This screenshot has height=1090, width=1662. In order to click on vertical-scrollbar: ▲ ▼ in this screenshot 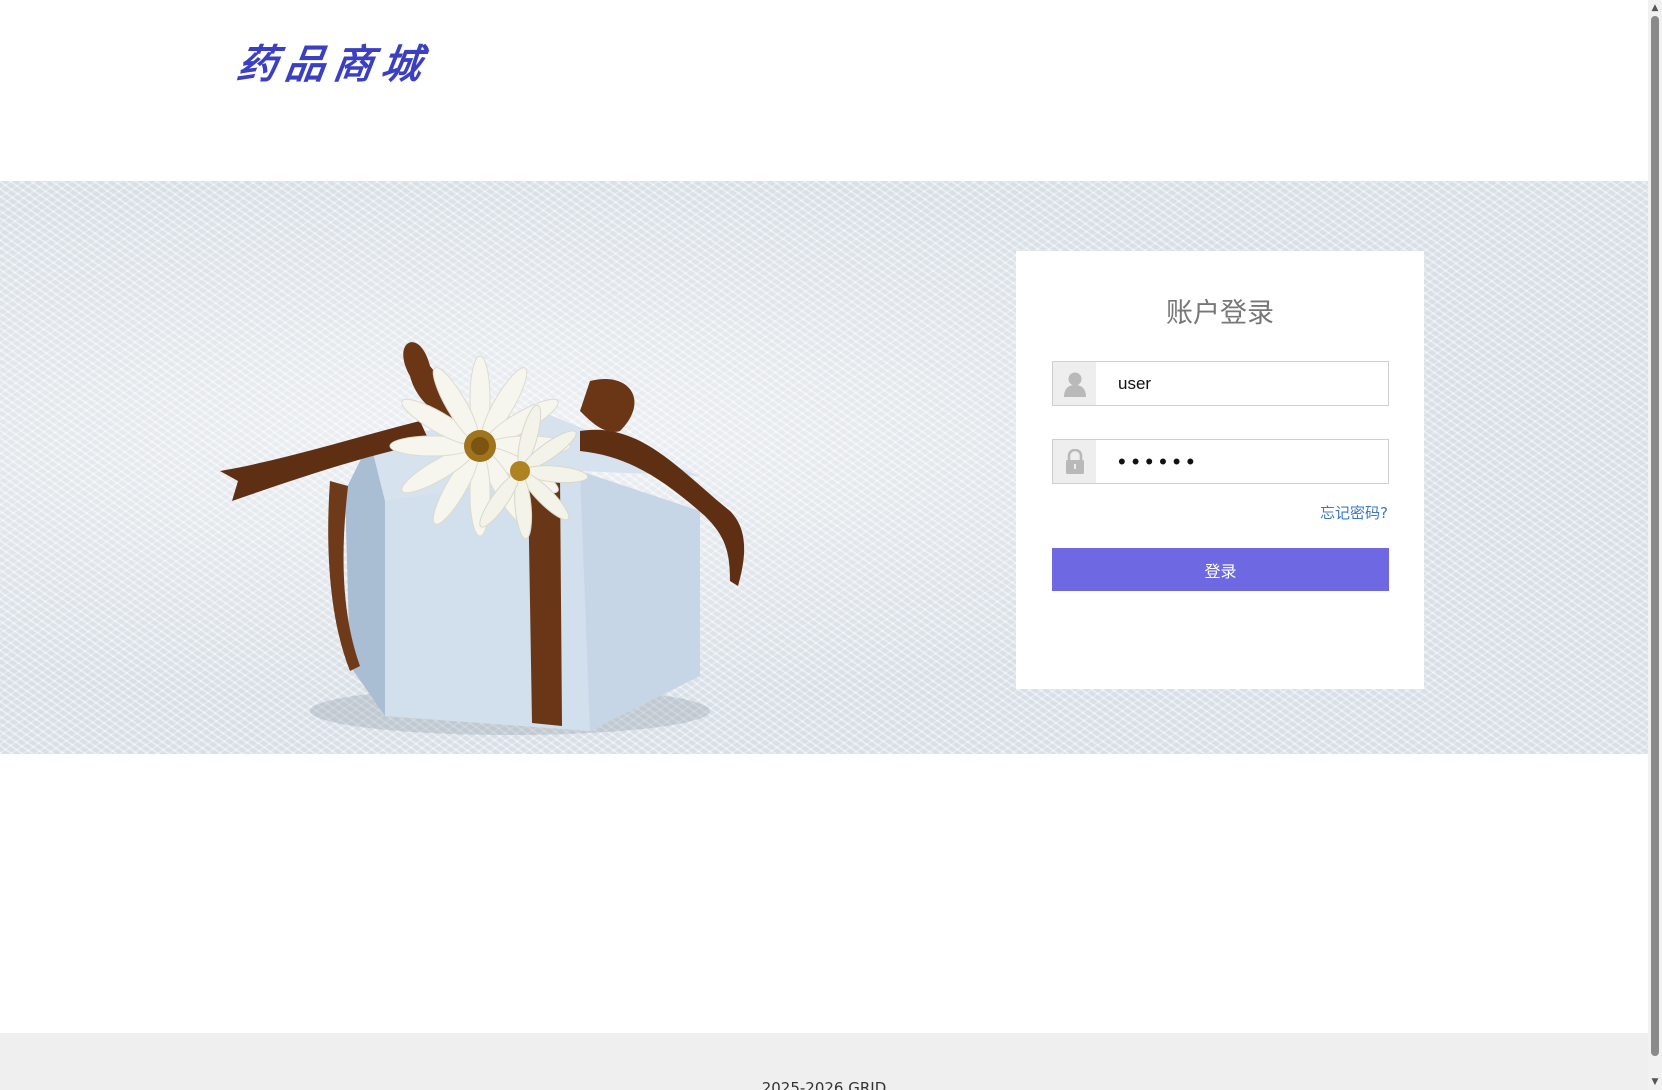, I will do `click(1655, 545)`.